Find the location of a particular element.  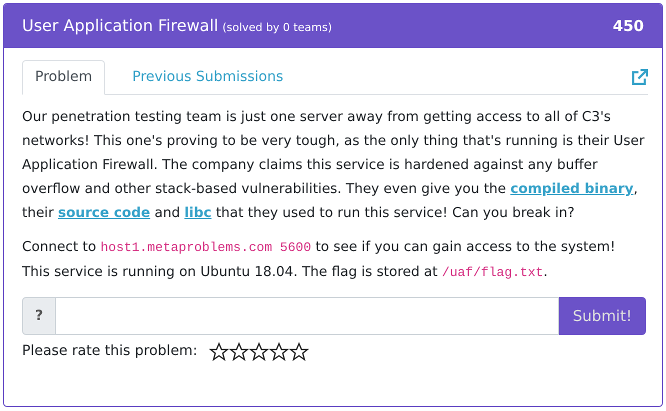

download-link: compiled binary is located at coordinates (572, 189).